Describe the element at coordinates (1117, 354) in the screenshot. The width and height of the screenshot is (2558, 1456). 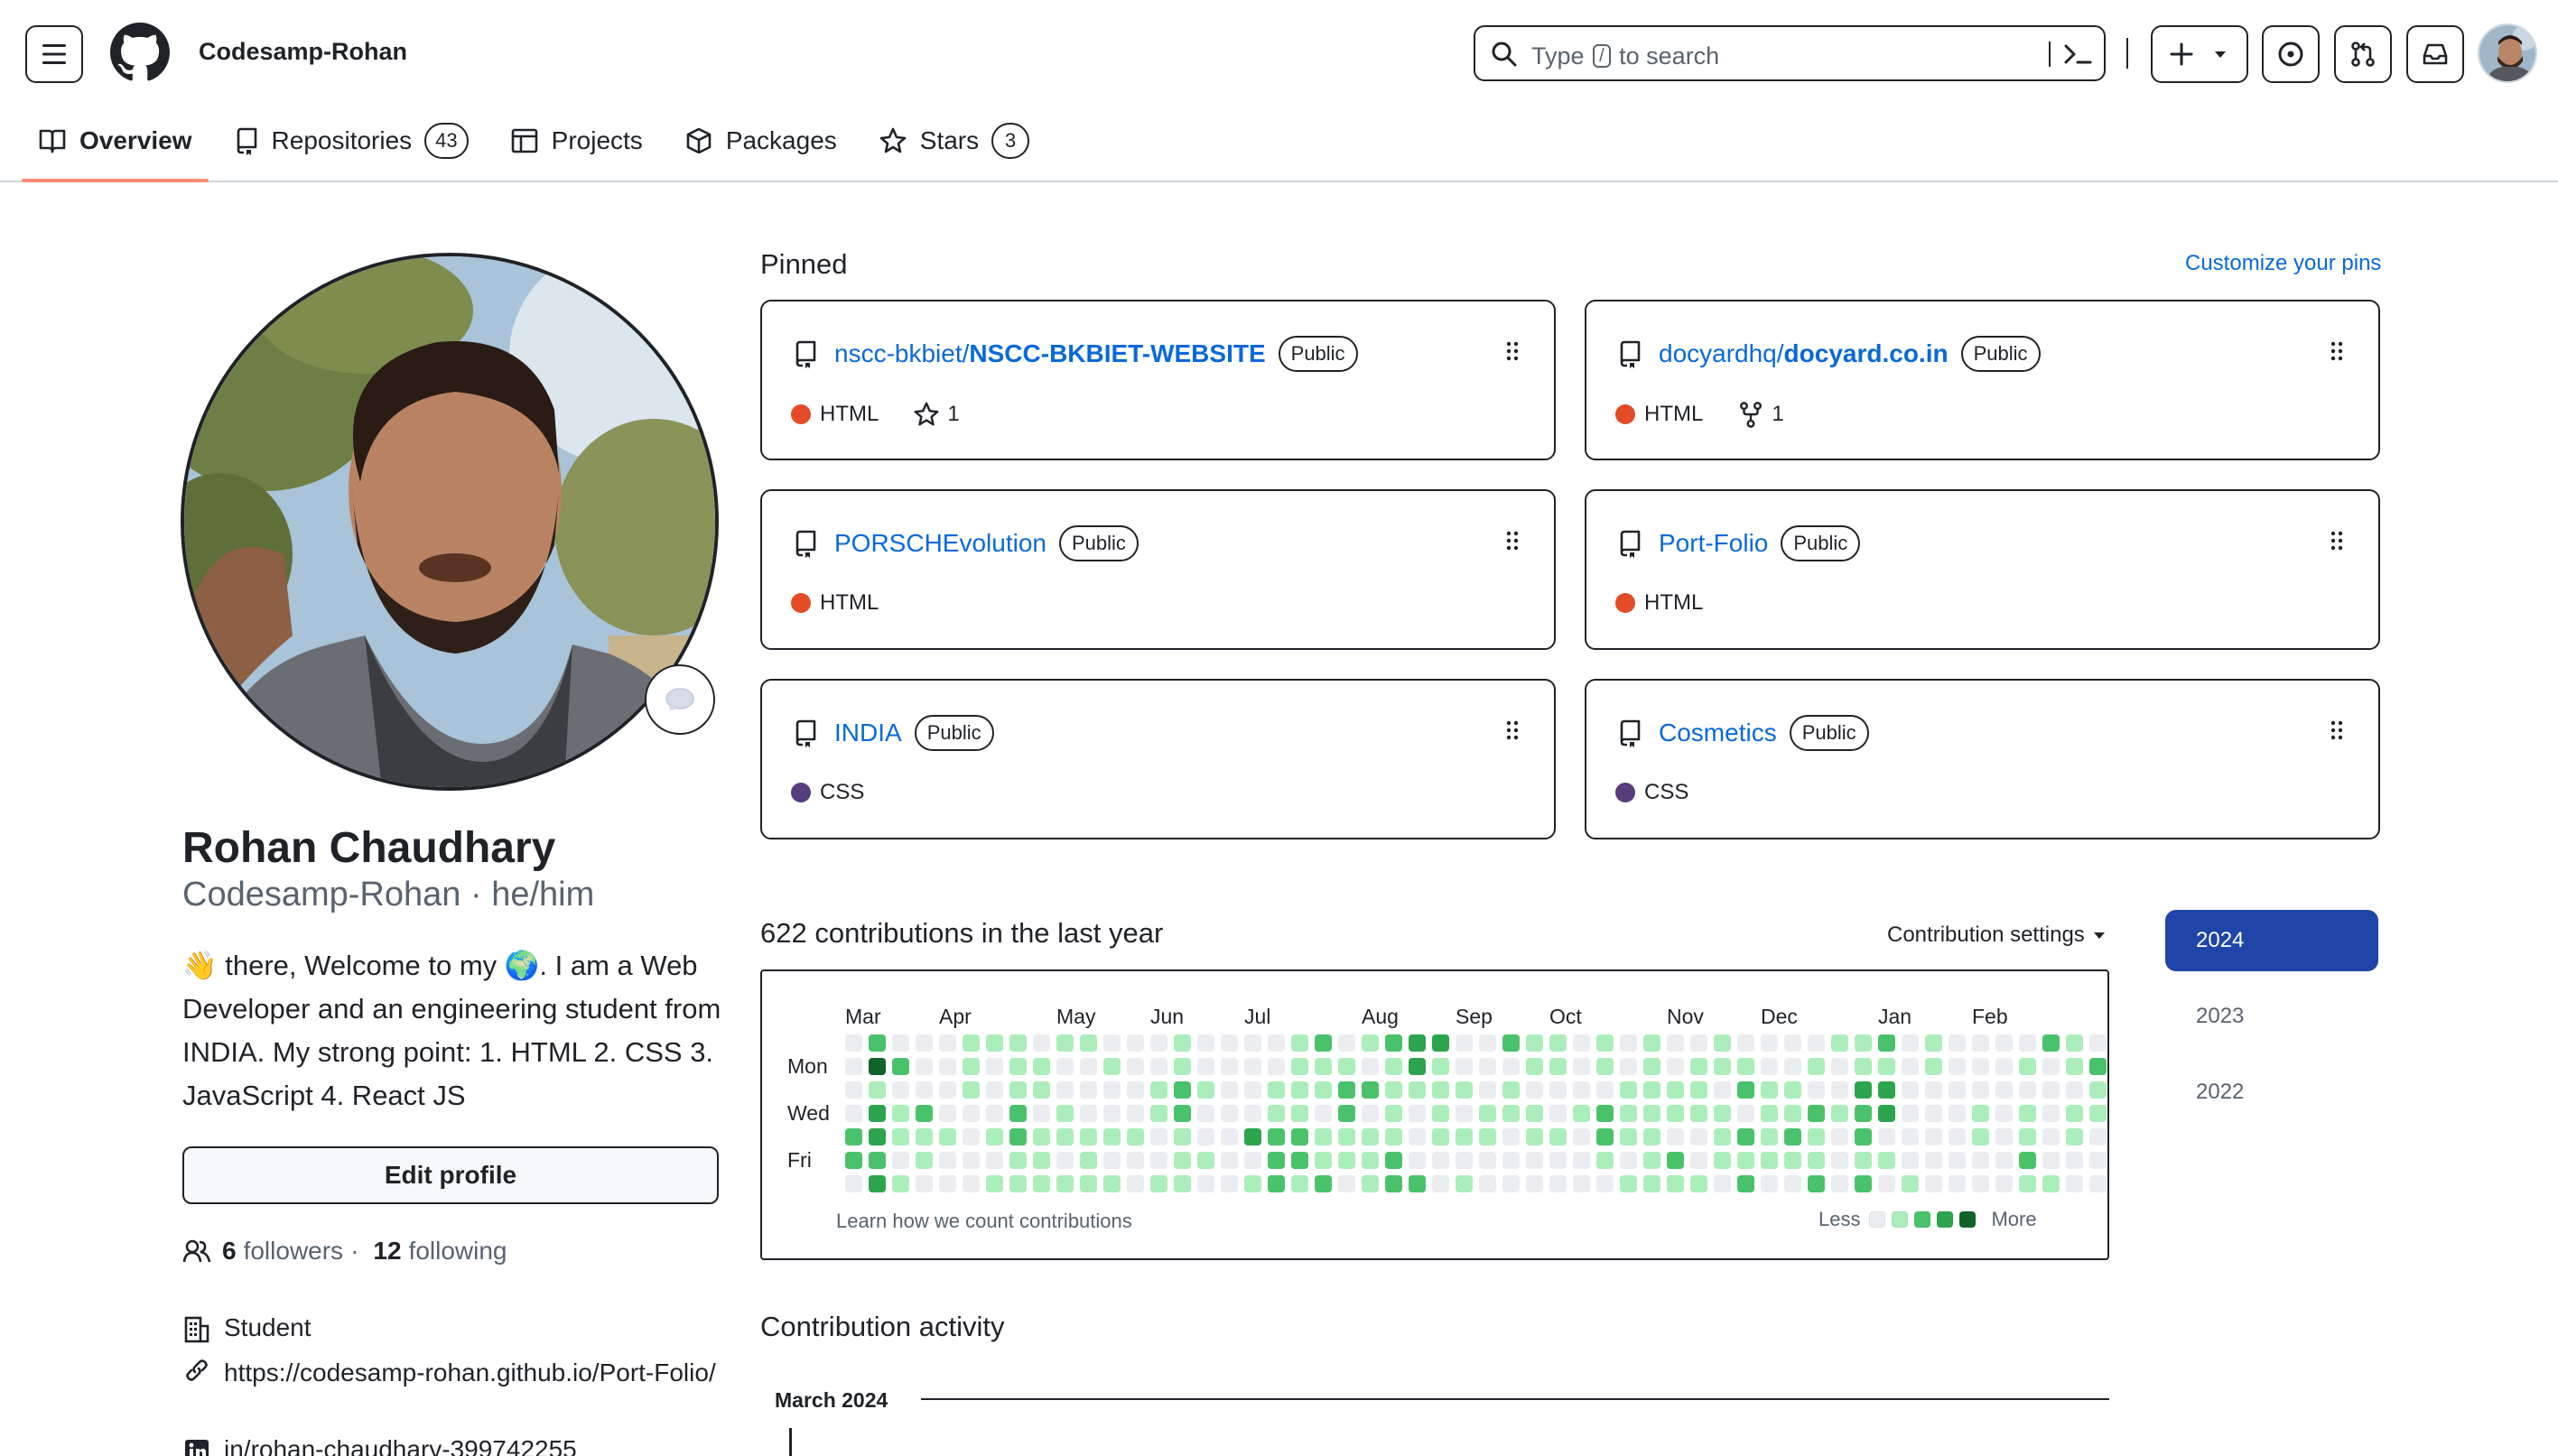
I see `pinned-repo-name: NSCC-BKBIET-WEBSITE` at that location.